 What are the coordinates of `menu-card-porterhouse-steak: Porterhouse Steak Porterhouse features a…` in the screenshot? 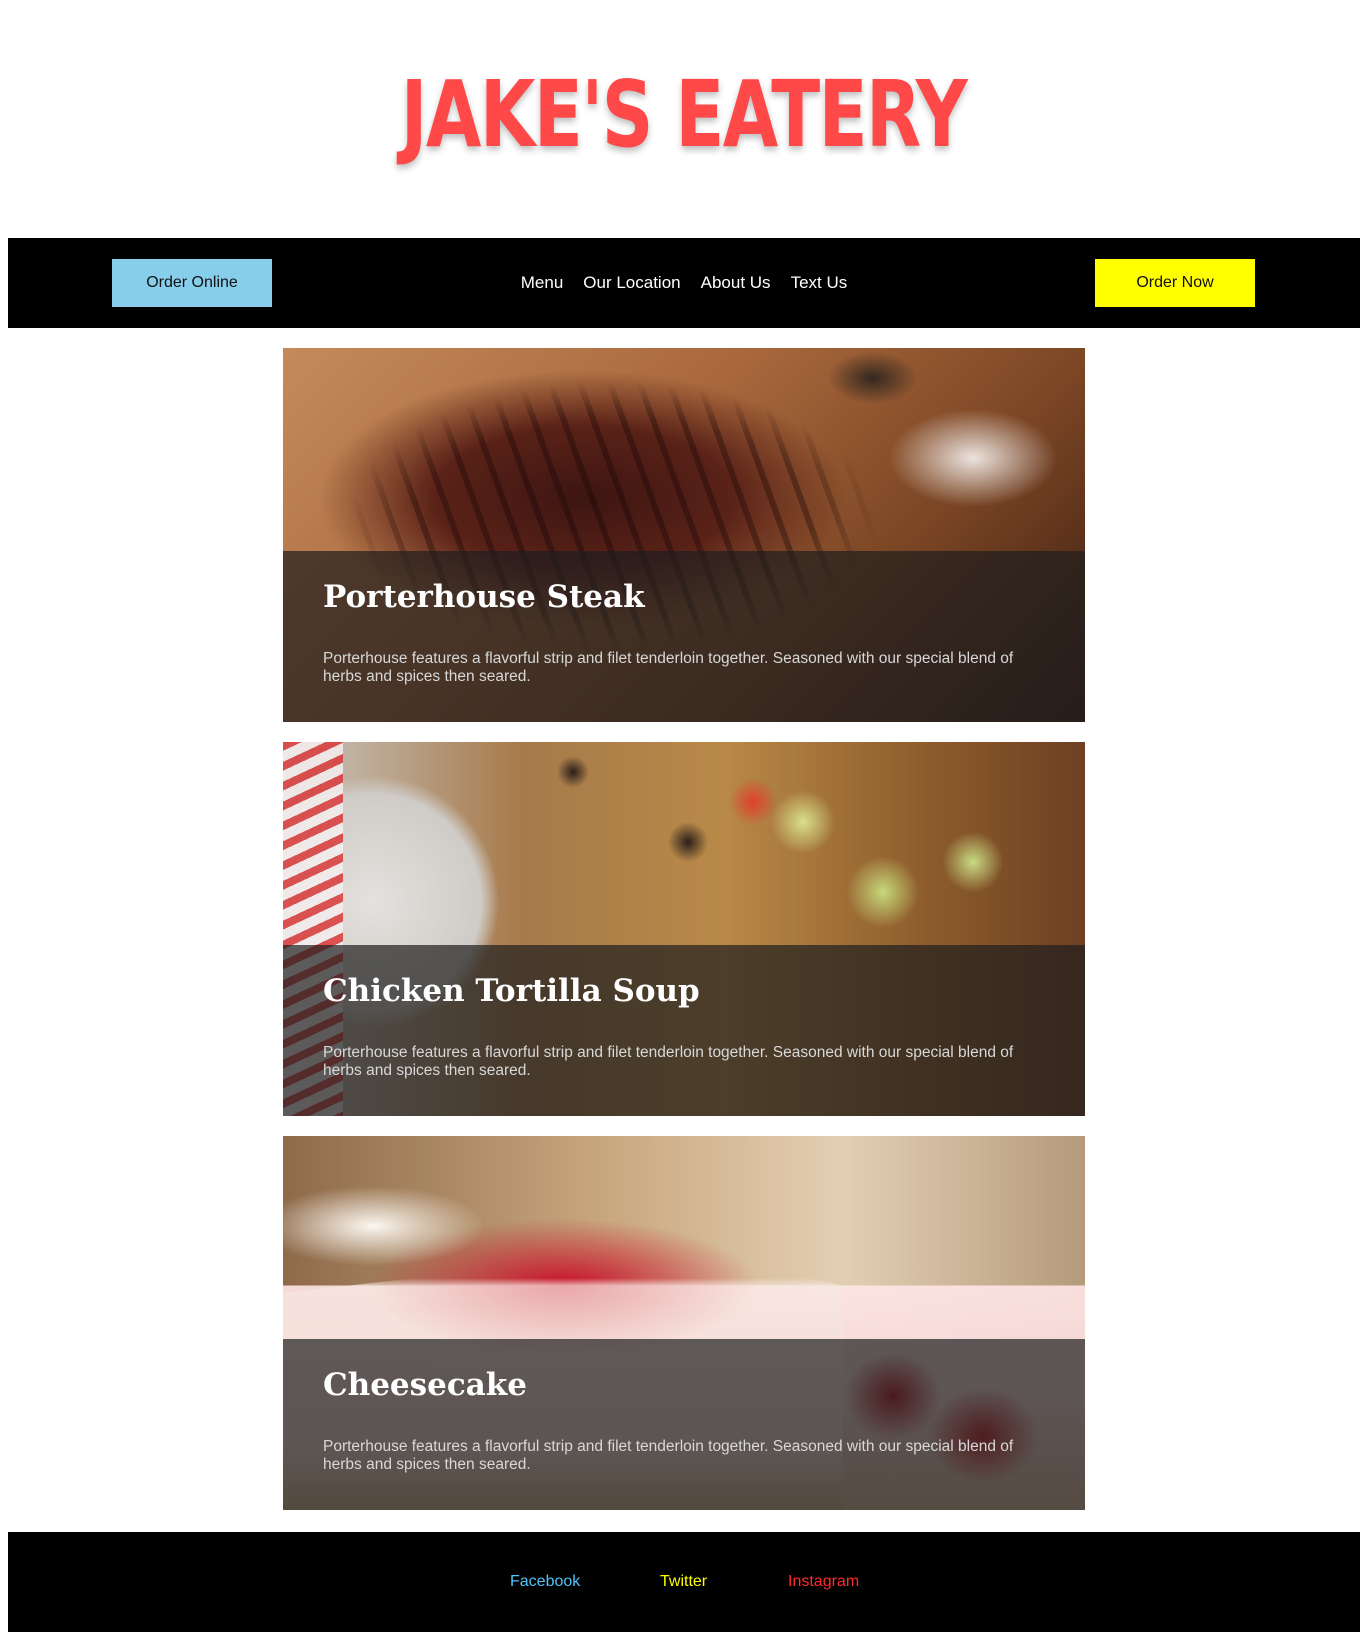 It's located at (684, 535).